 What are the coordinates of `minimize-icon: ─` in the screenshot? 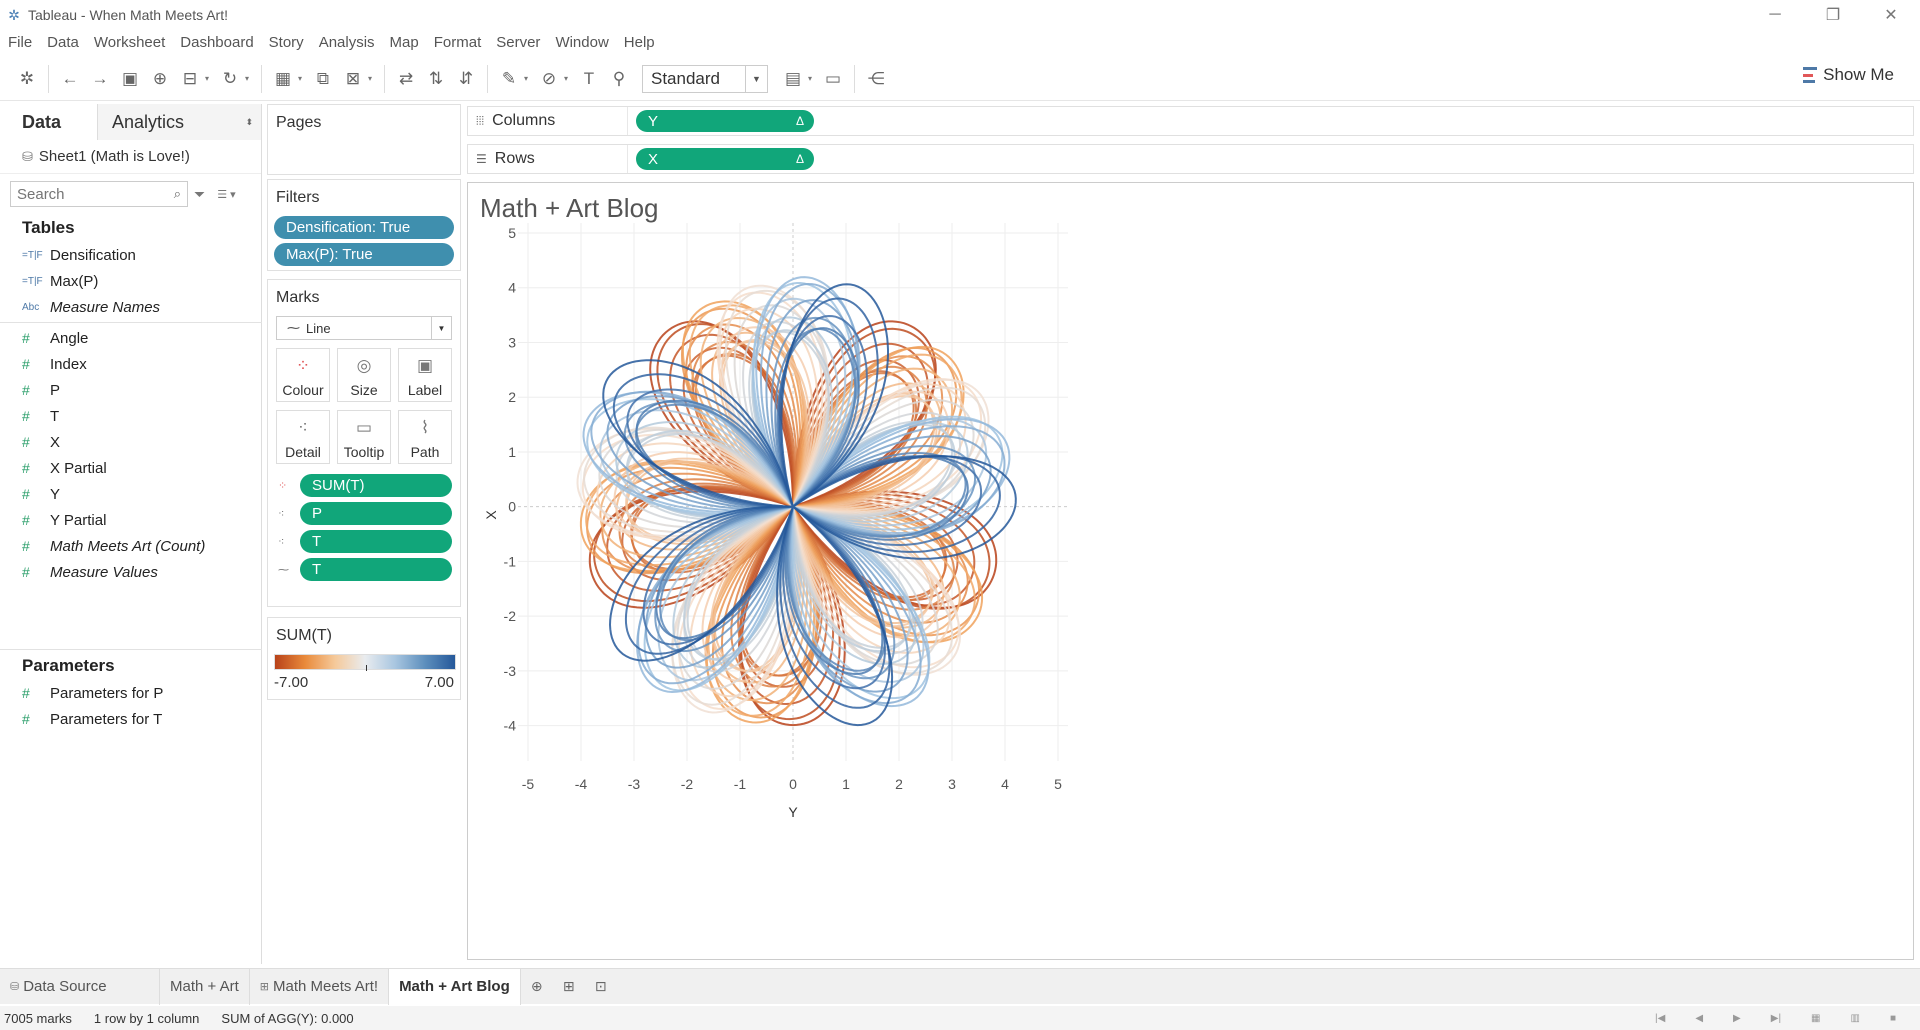 It's located at (1775, 15).